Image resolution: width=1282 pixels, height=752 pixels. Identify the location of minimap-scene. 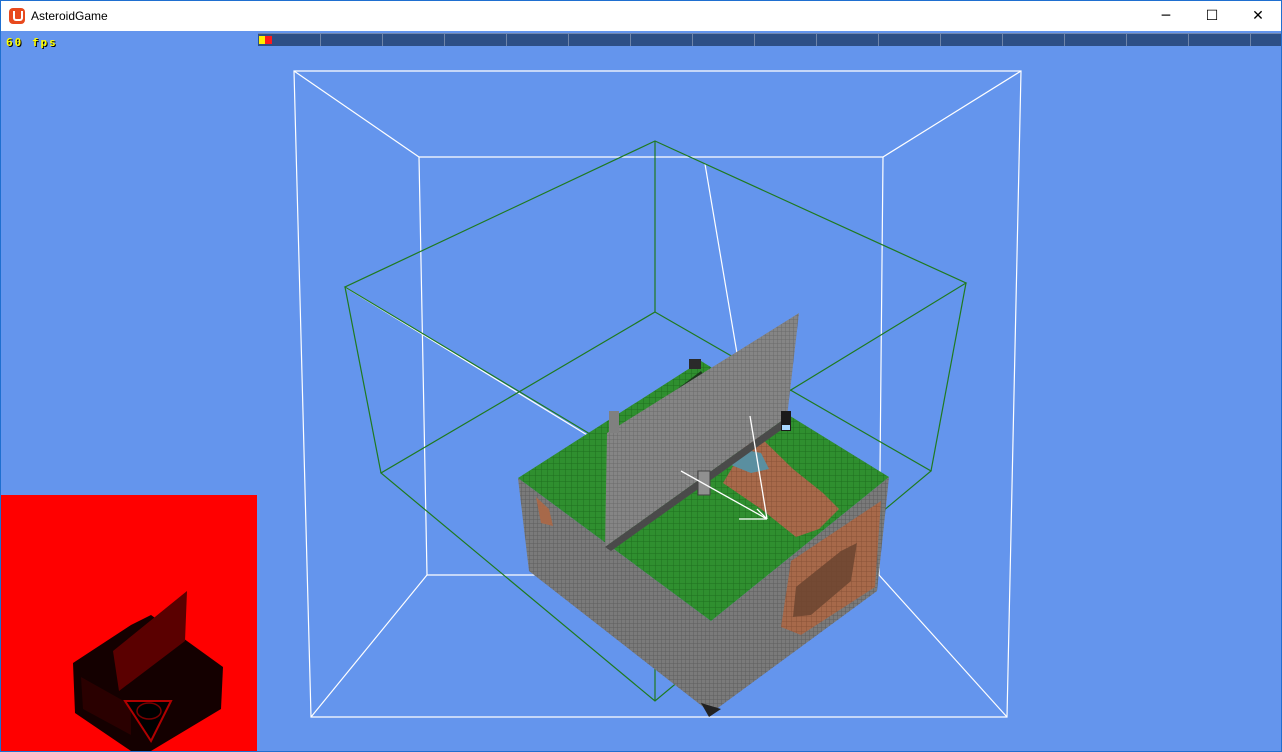
(148, 671).